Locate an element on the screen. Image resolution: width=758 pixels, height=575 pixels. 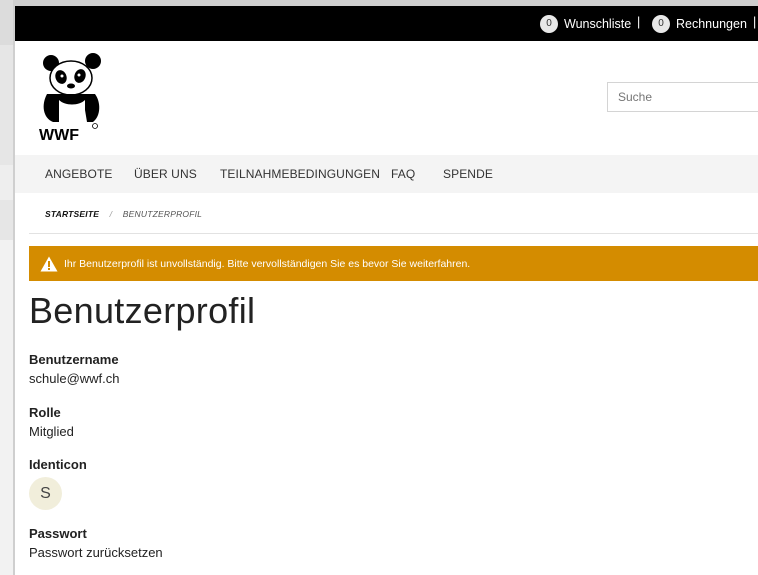
divider is located at coordinates (393, 233).